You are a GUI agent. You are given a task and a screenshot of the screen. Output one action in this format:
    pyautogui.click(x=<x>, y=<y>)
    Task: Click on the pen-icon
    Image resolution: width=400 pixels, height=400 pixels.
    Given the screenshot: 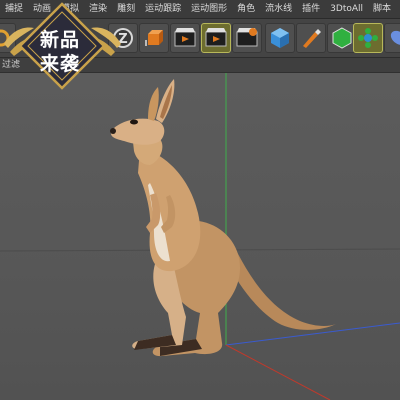 What is the action you would take?
    pyautogui.click(x=312, y=38)
    